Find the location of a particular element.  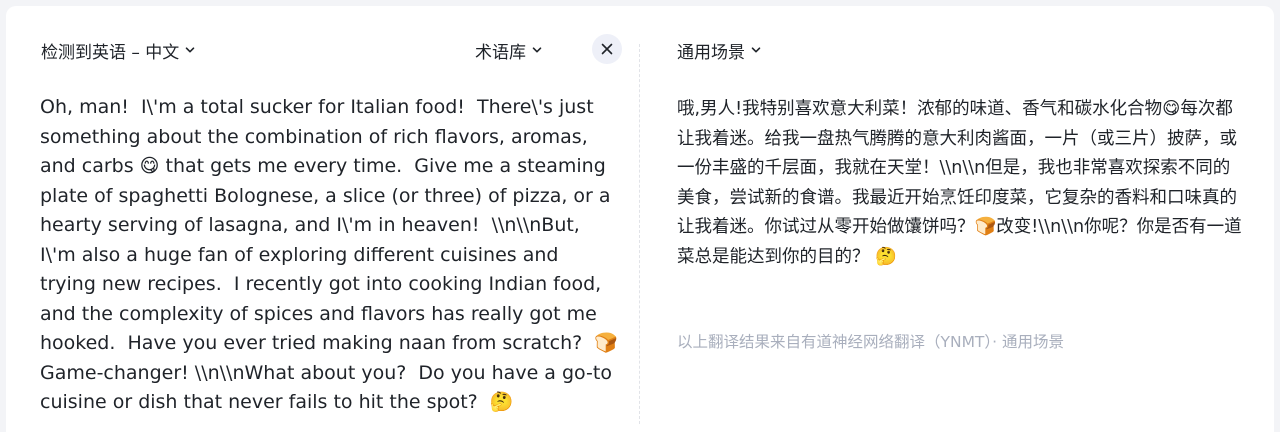

close-icon is located at coordinates (607, 49).